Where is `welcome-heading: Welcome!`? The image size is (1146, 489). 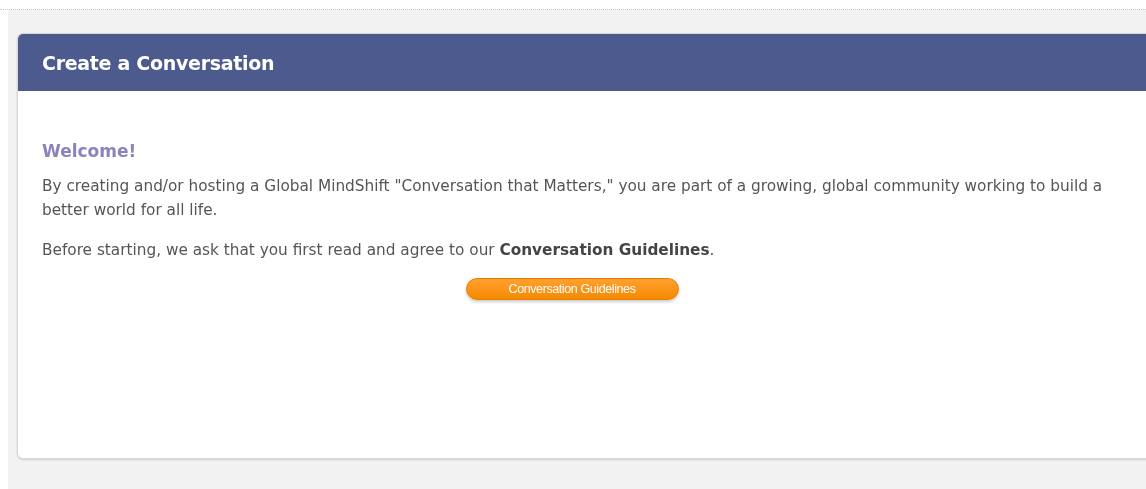 welcome-heading: Welcome! is located at coordinates (90, 151).